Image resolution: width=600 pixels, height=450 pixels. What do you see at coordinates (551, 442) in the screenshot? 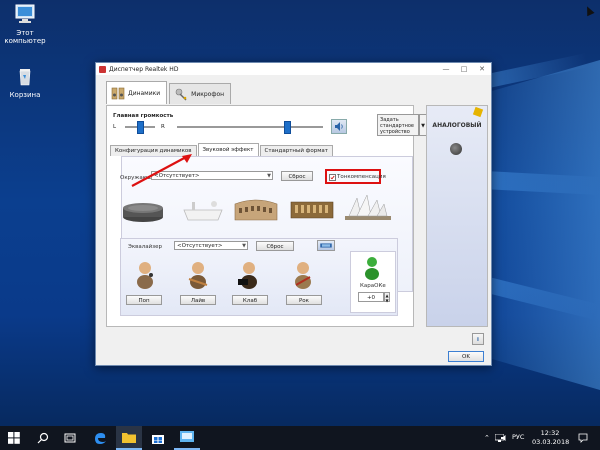
I see `clock-date: 03.03.2018` at bounding box center [551, 442].